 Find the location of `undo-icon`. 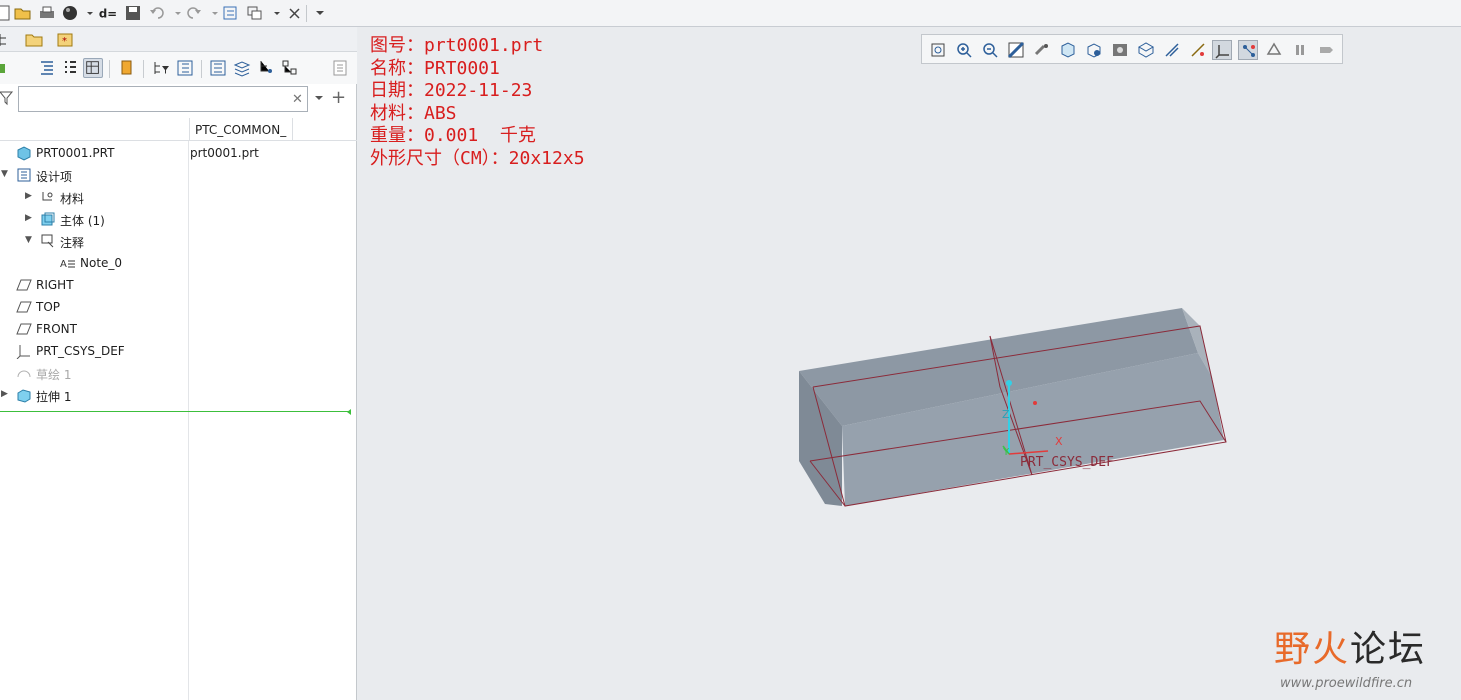

undo-icon is located at coordinates (157, 13).